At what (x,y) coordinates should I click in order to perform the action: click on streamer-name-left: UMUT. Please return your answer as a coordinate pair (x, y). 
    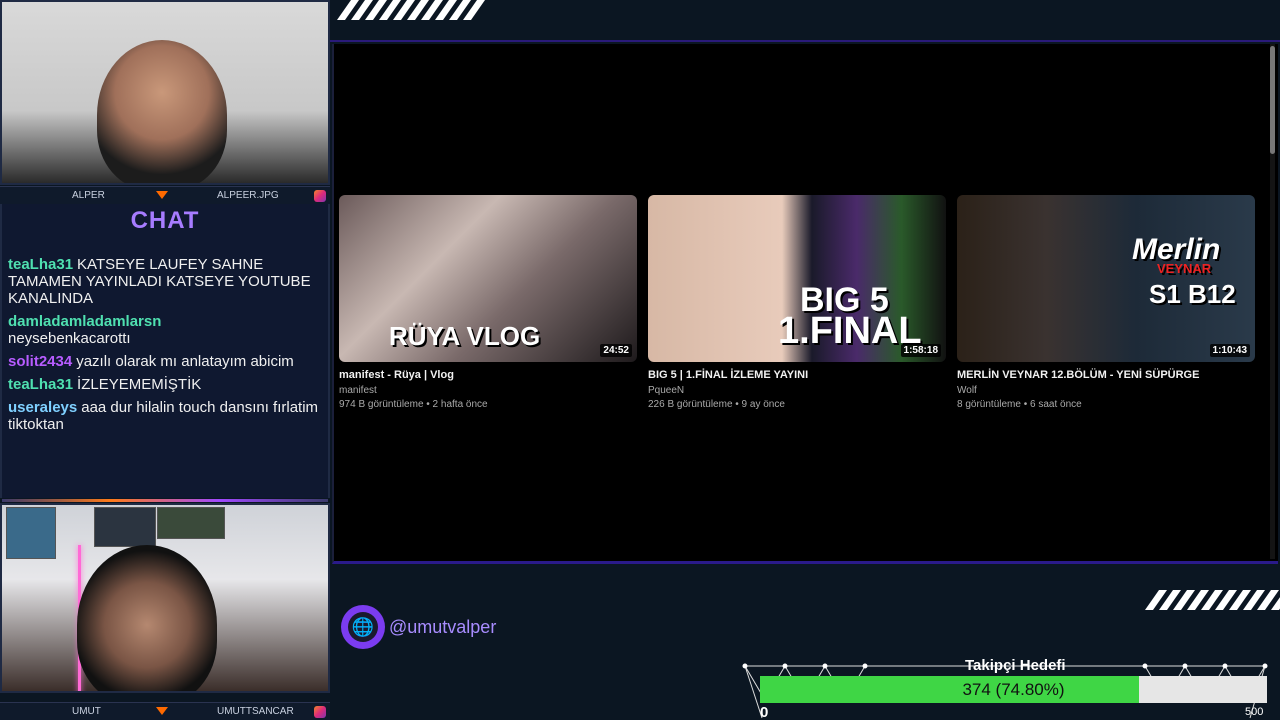
    Looking at the image, I should click on (86, 711).